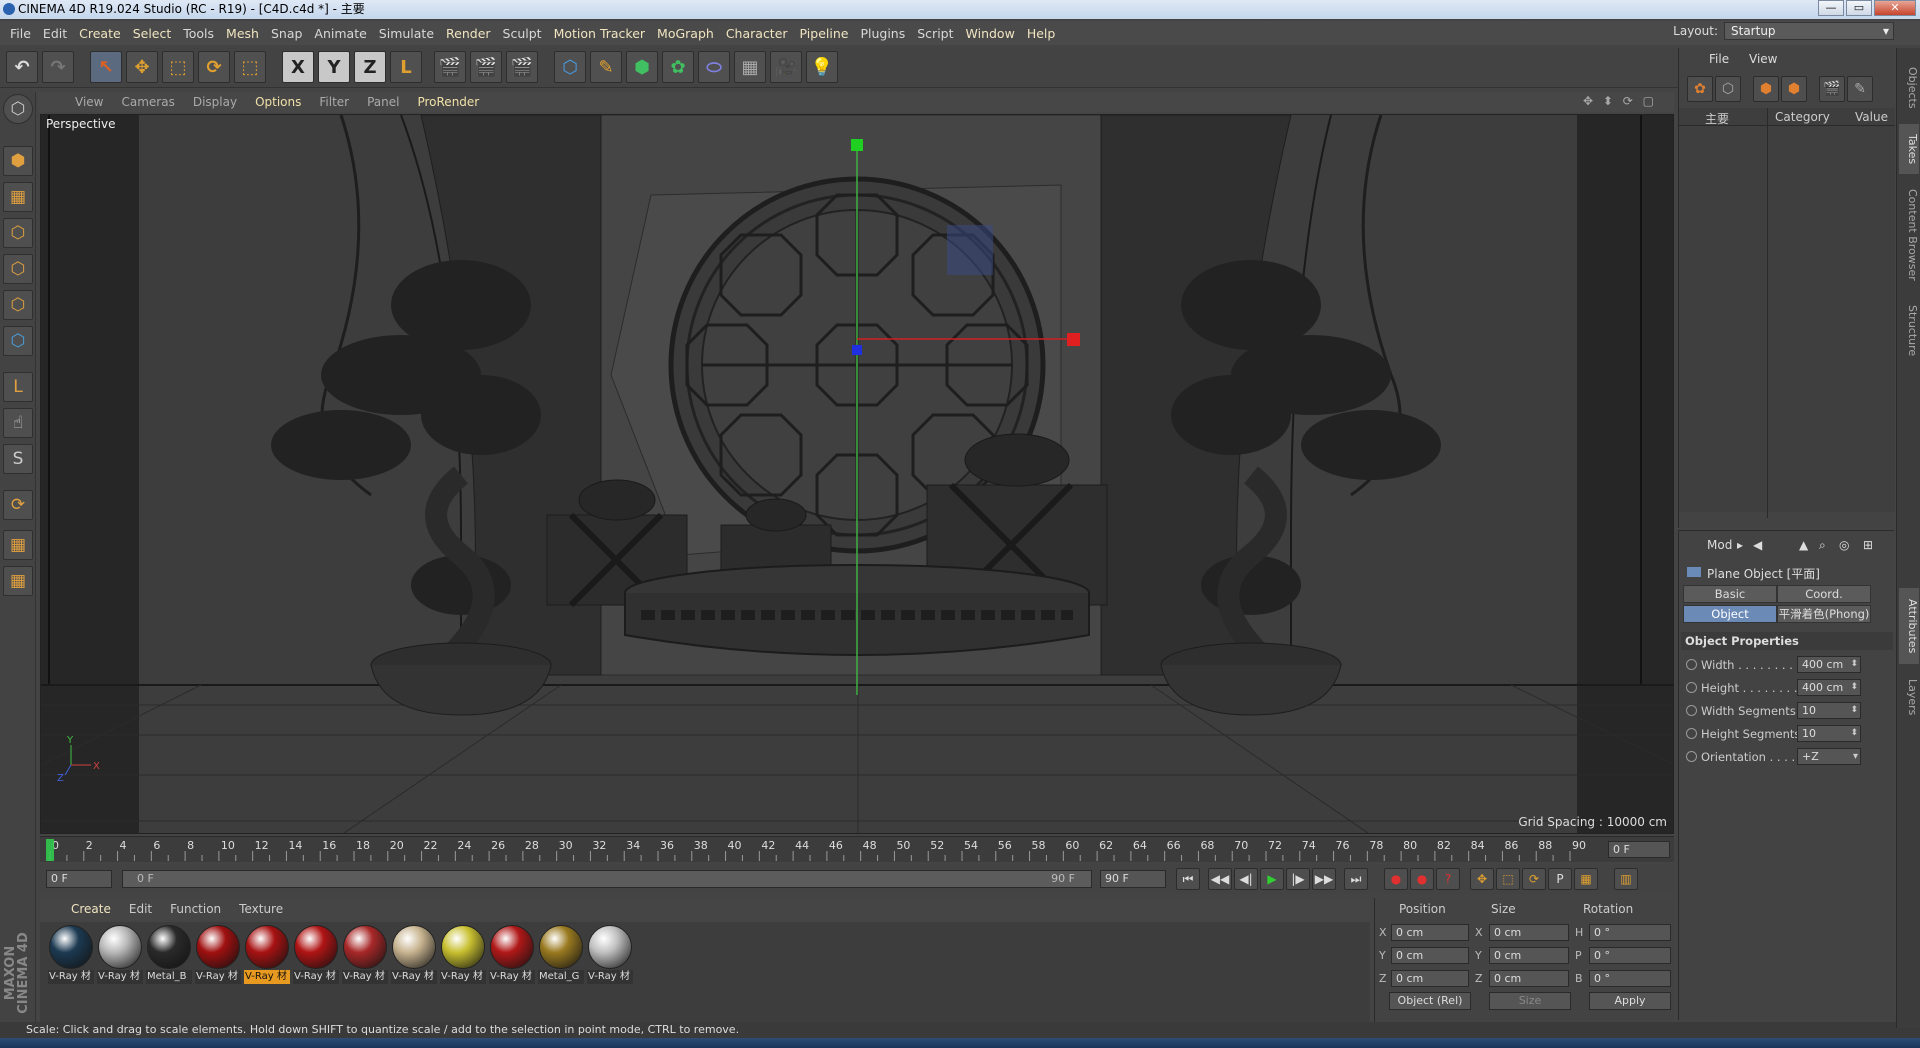 This screenshot has height=1048, width=1920. Describe the element at coordinates (1794, 89) in the screenshot. I see `objects-tool-4: ⬢` at that location.